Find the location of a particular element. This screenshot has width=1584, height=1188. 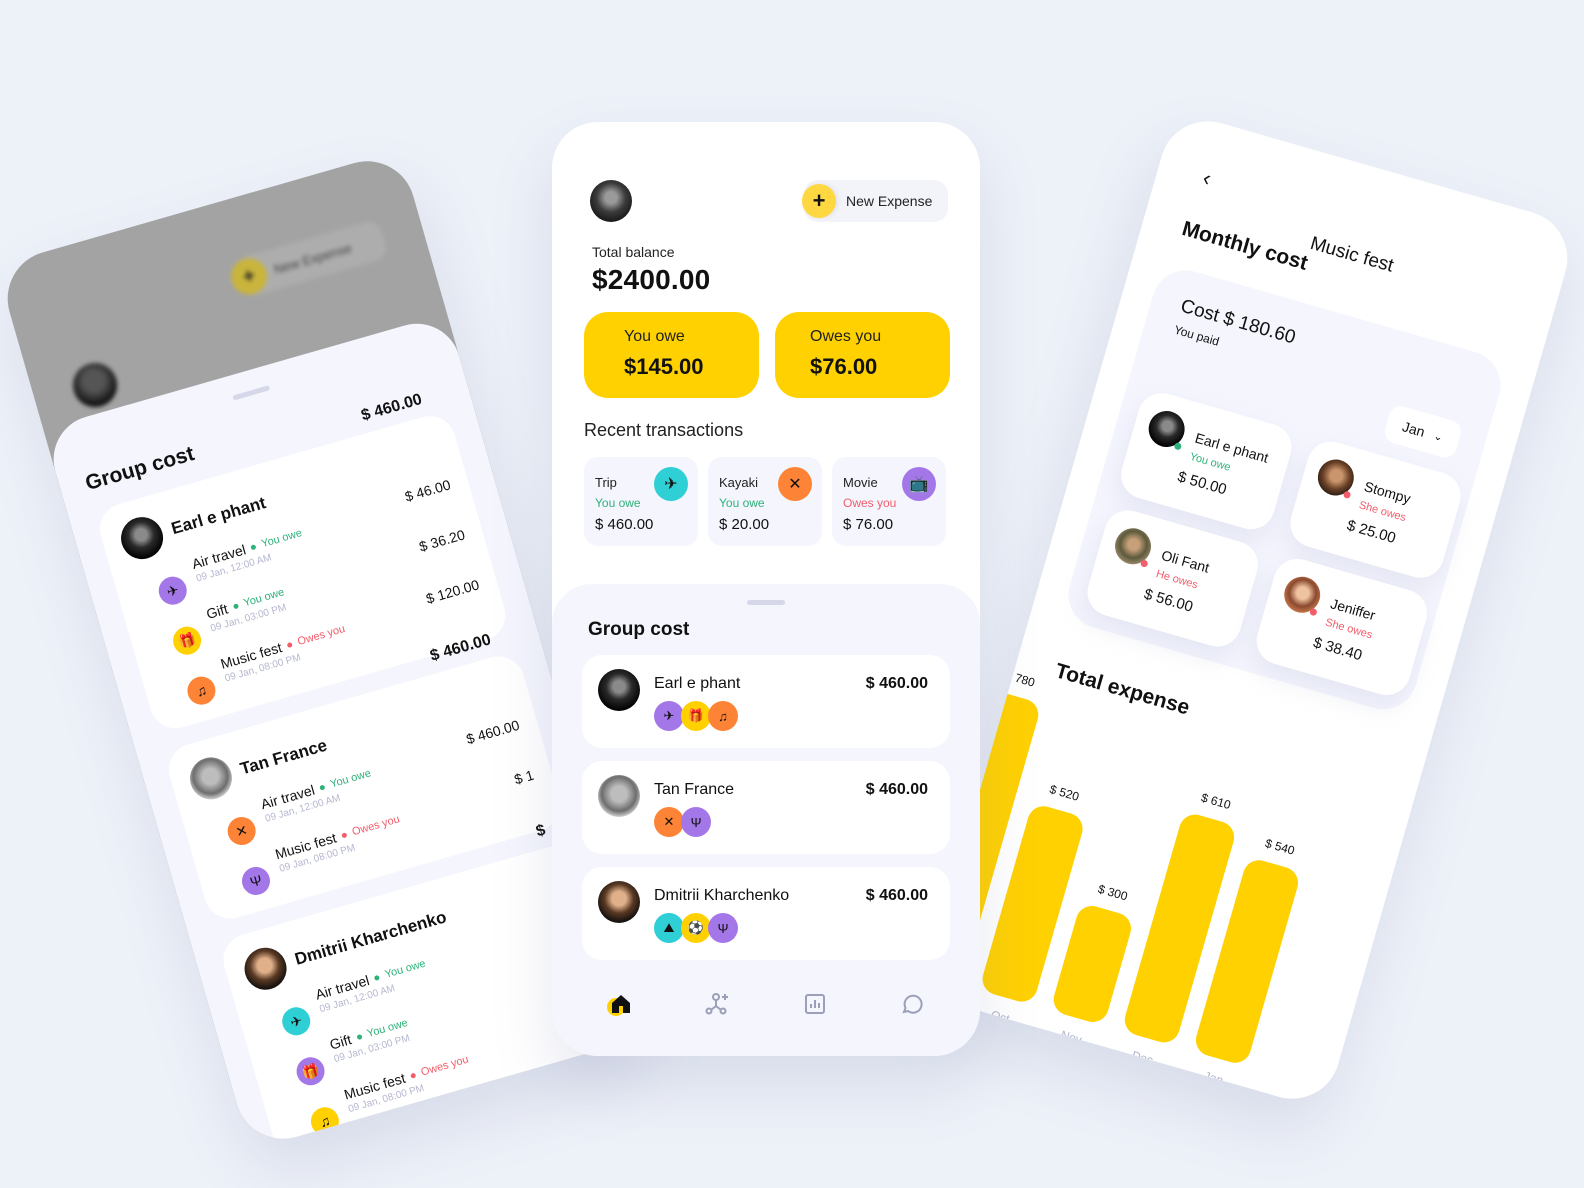

person-amount: $ 56.00 is located at coordinates (1168, 600).